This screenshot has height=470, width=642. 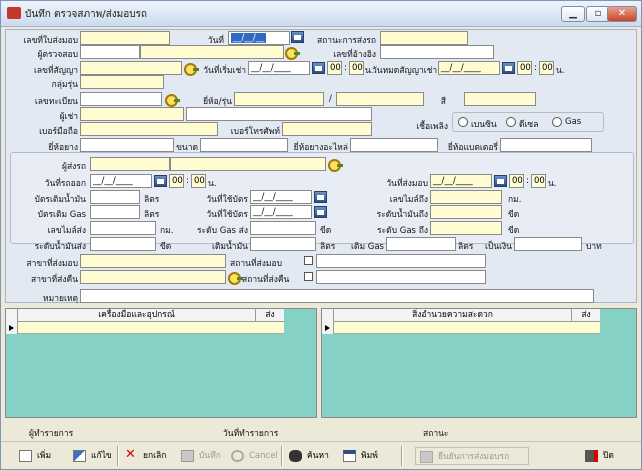 I want to click on deliver-minute-field: 00, so click(x=538, y=181).